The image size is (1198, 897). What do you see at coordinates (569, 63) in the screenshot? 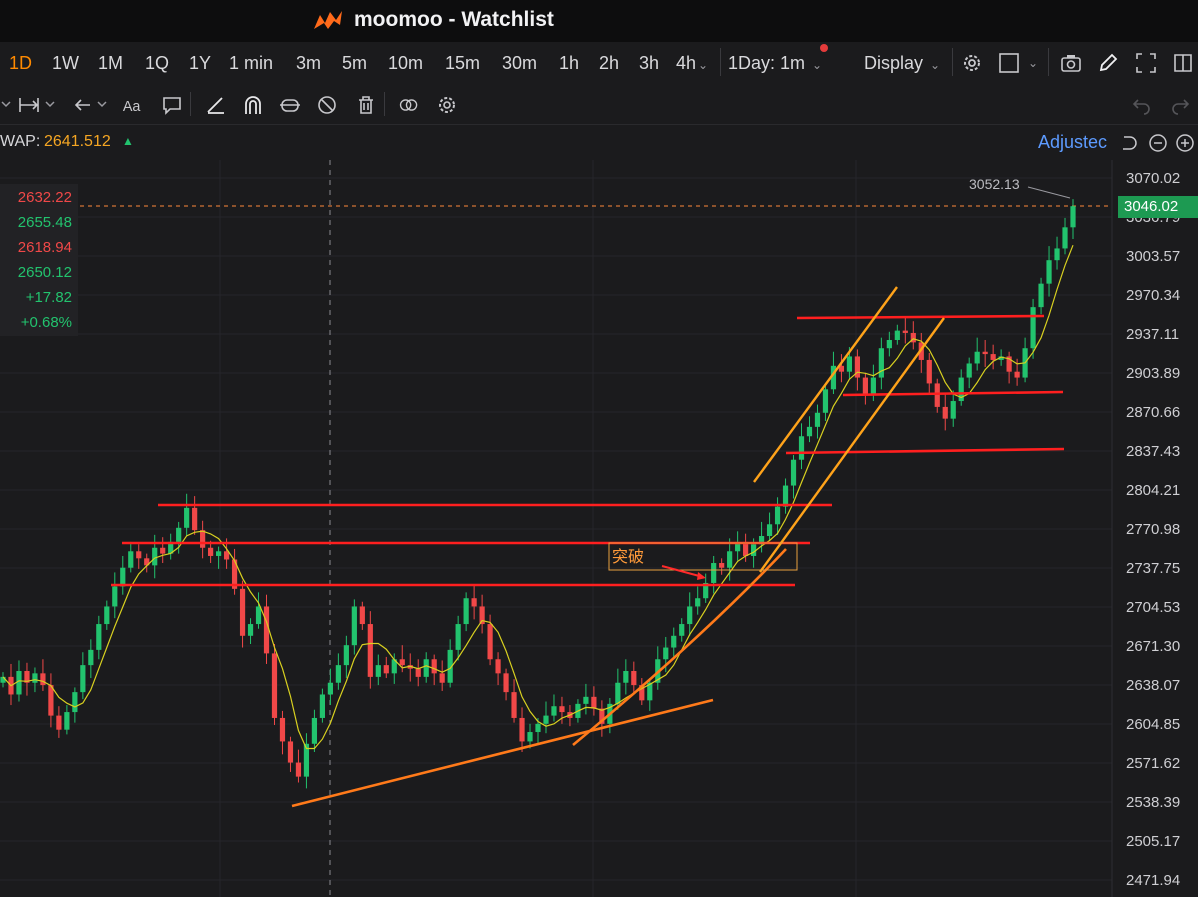
I see `tf-1h: 1h` at bounding box center [569, 63].